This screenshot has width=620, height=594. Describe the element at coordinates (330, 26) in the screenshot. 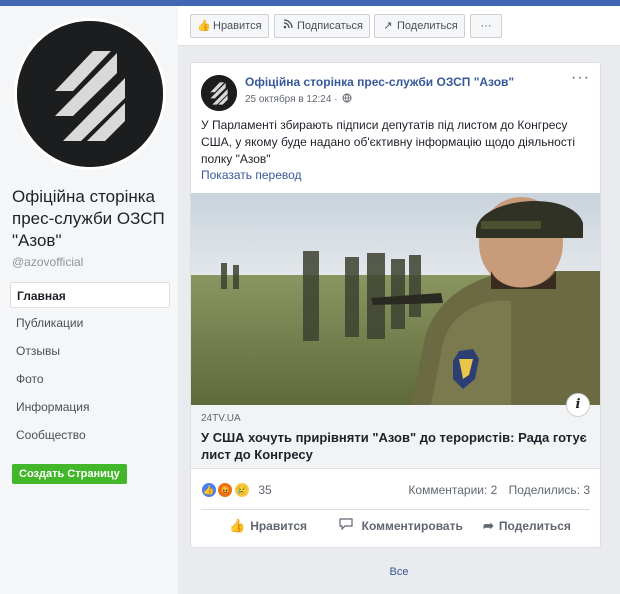

I see `subscribe-label: Подписаться` at that location.